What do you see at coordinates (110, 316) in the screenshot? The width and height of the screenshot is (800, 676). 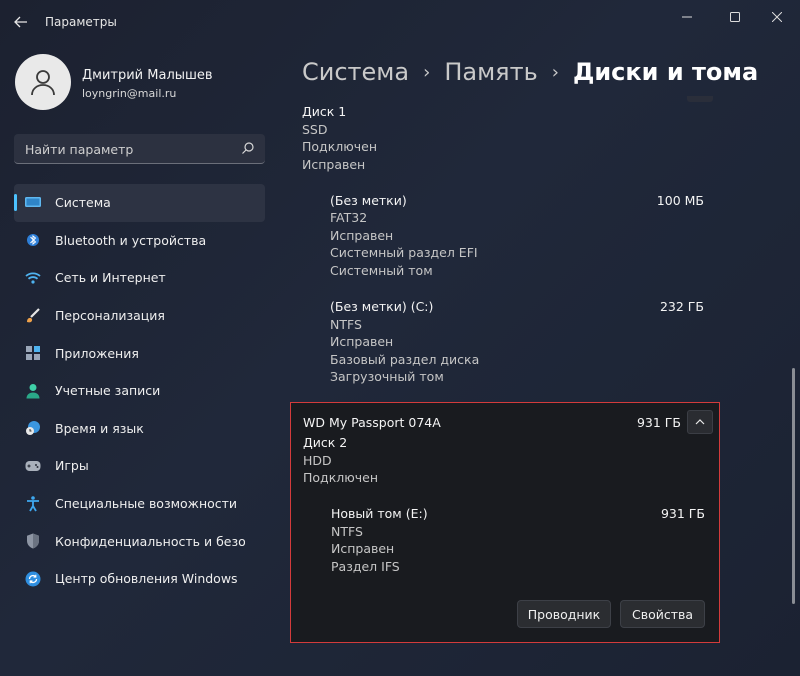 I see `sidebar-item-label: Персонализация` at bounding box center [110, 316].